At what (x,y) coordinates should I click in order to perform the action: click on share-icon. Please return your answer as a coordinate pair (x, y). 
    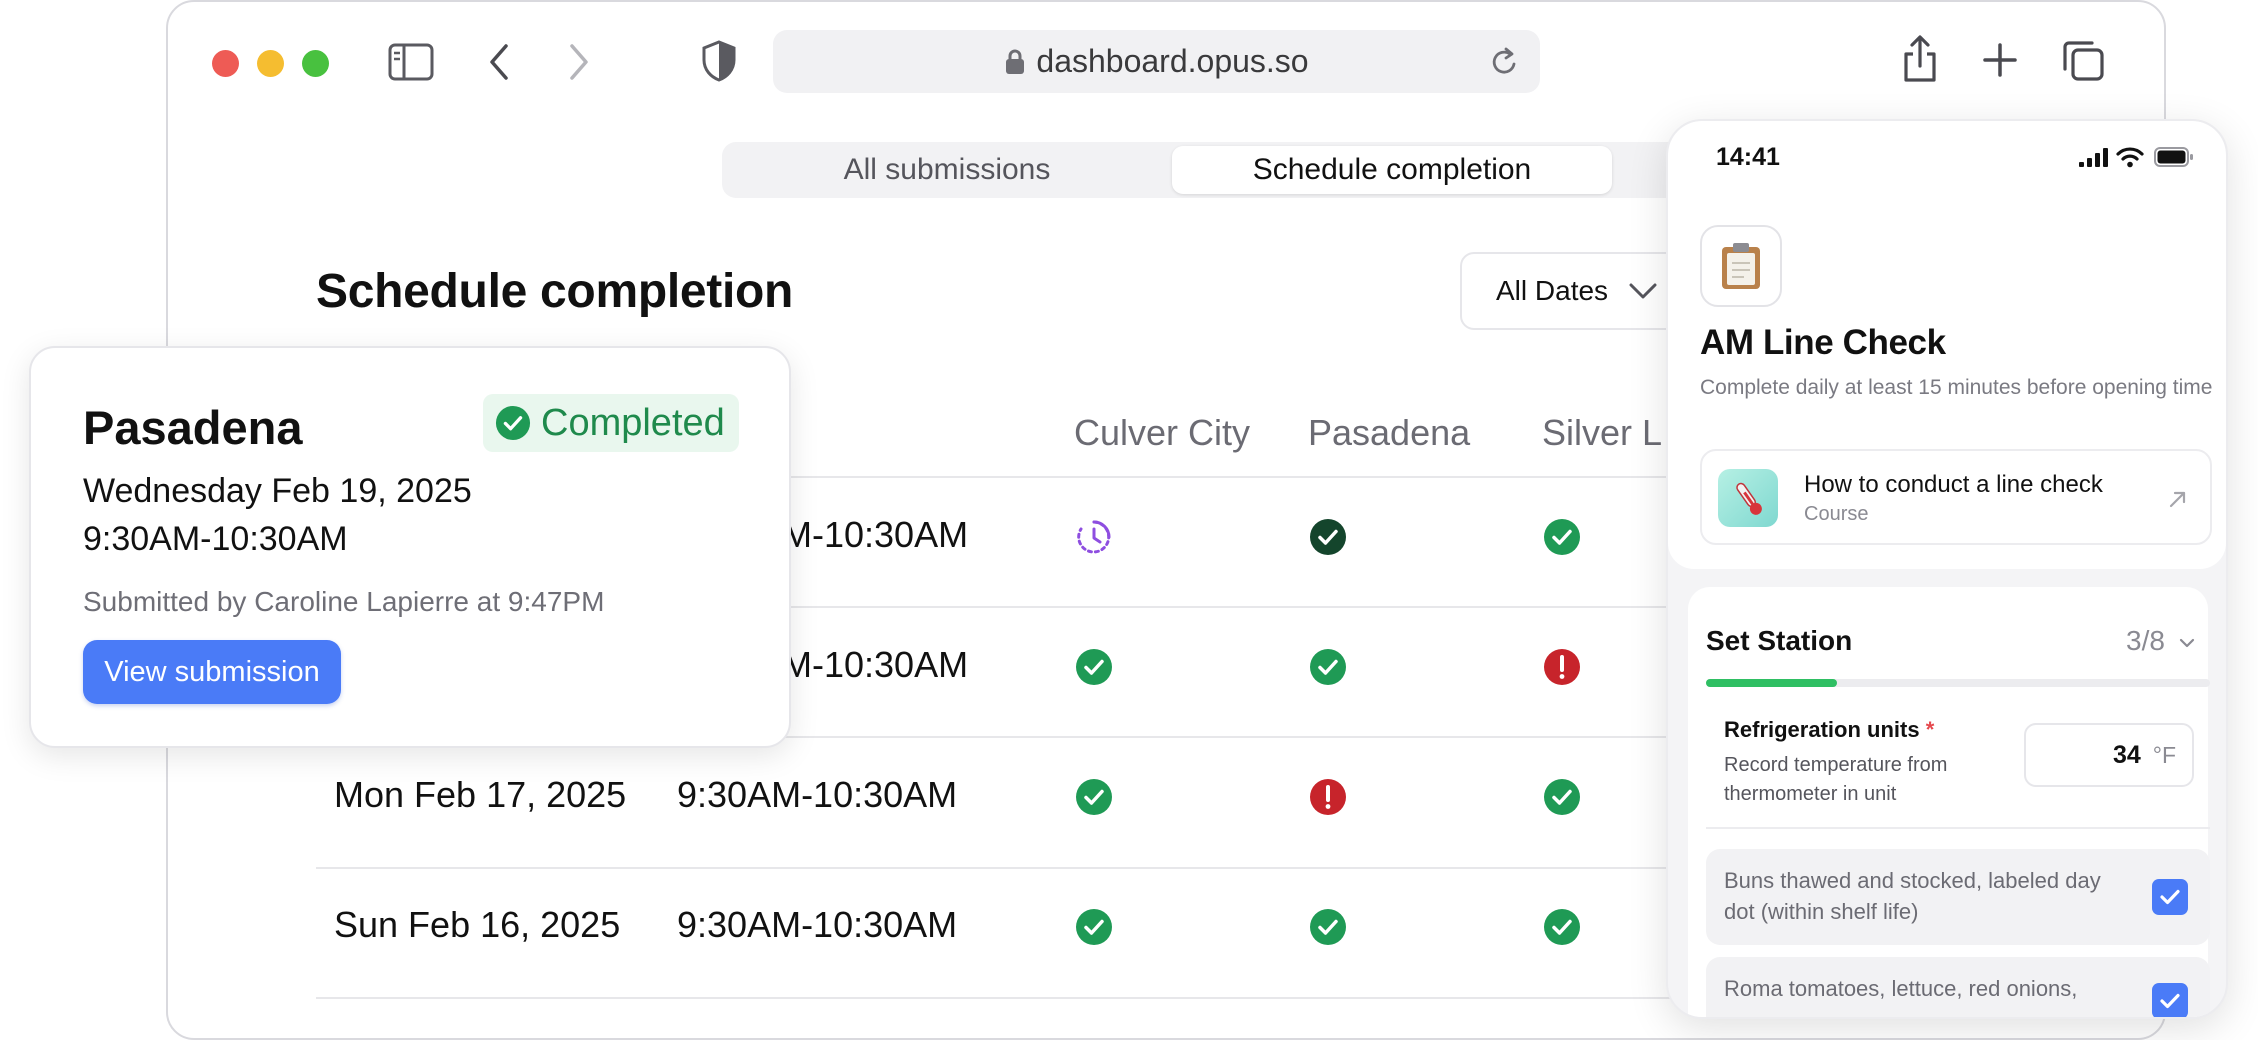
    Looking at the image, I should click on (1920, 59).